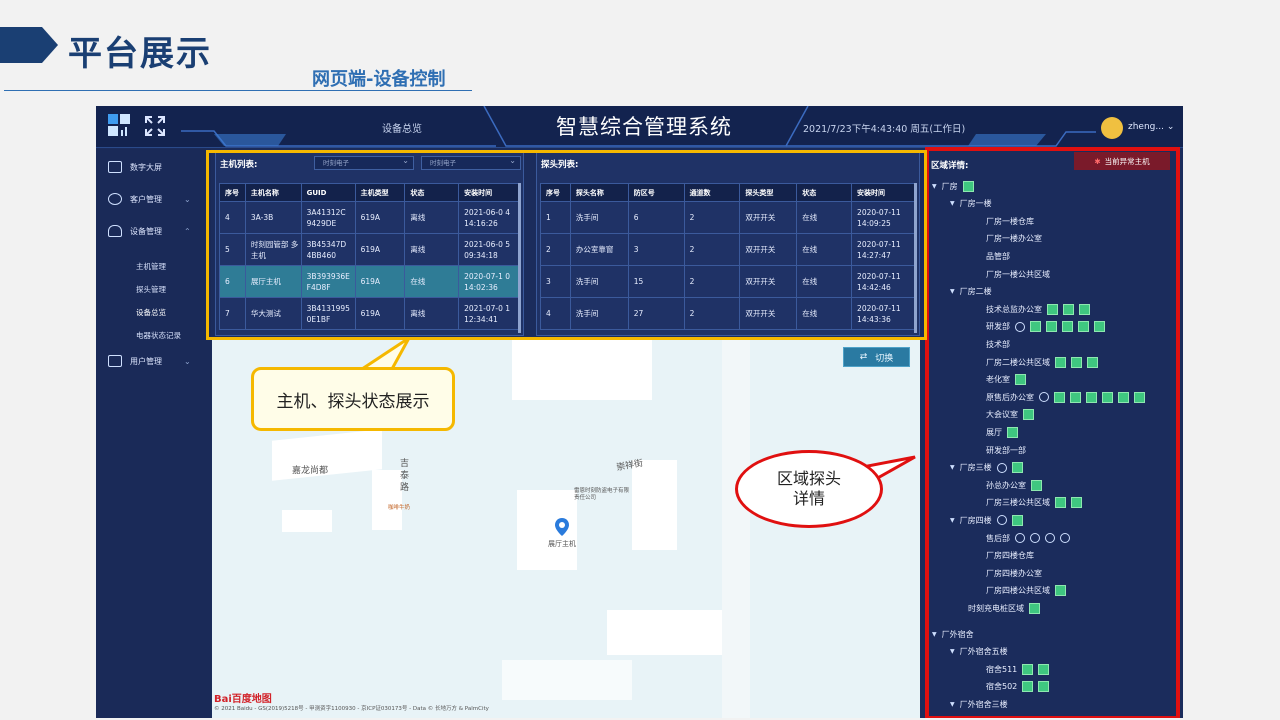  What do you see at coordinates (1112, 128) in the screenshot?
I see `user-avatar` at bounding box center [1112, 128].